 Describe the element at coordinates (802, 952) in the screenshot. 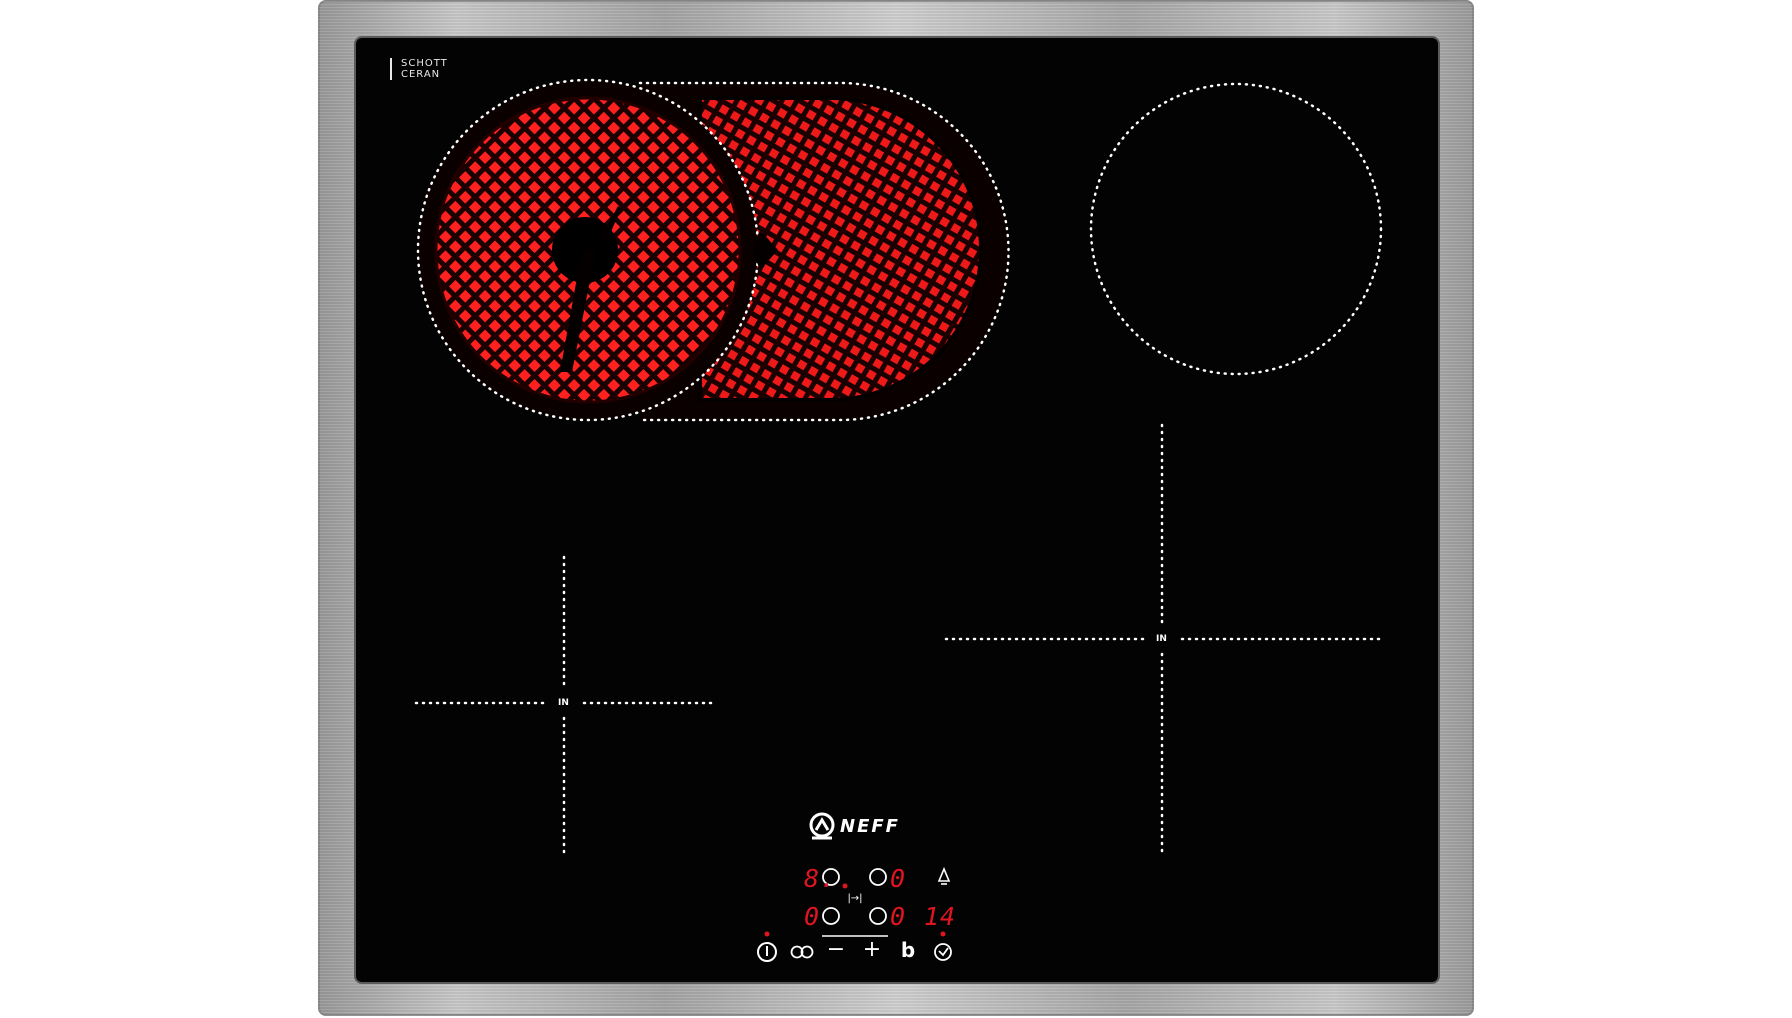

I see `dual-zone-icon` at that location.